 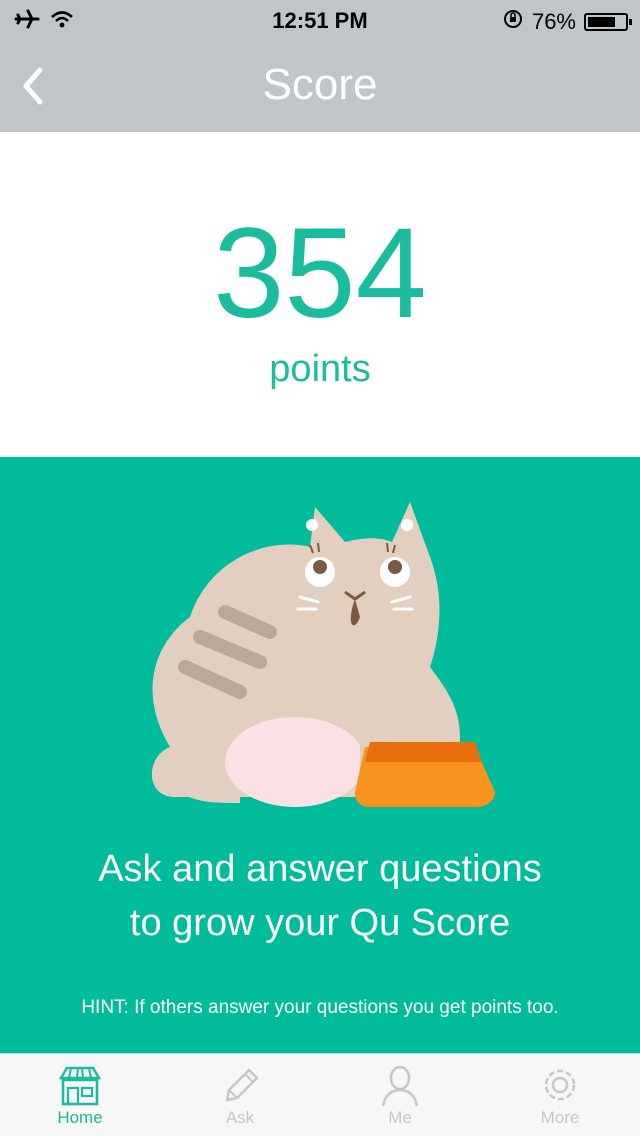 What do you see at coordinates (80, 1086) in the screenshot?
I see `storefront-icon` at bounding box center [80, 1086].